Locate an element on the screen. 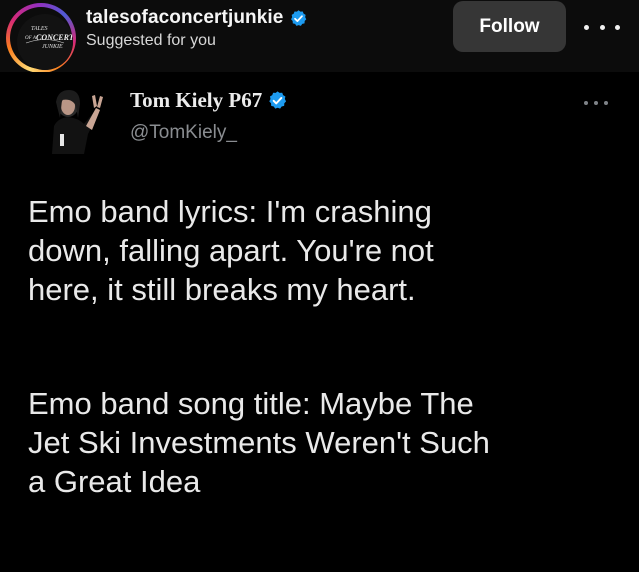 The height and width of the screenshot is (572, 639). tweet-author-avatar is located at coordinates (76, 119).